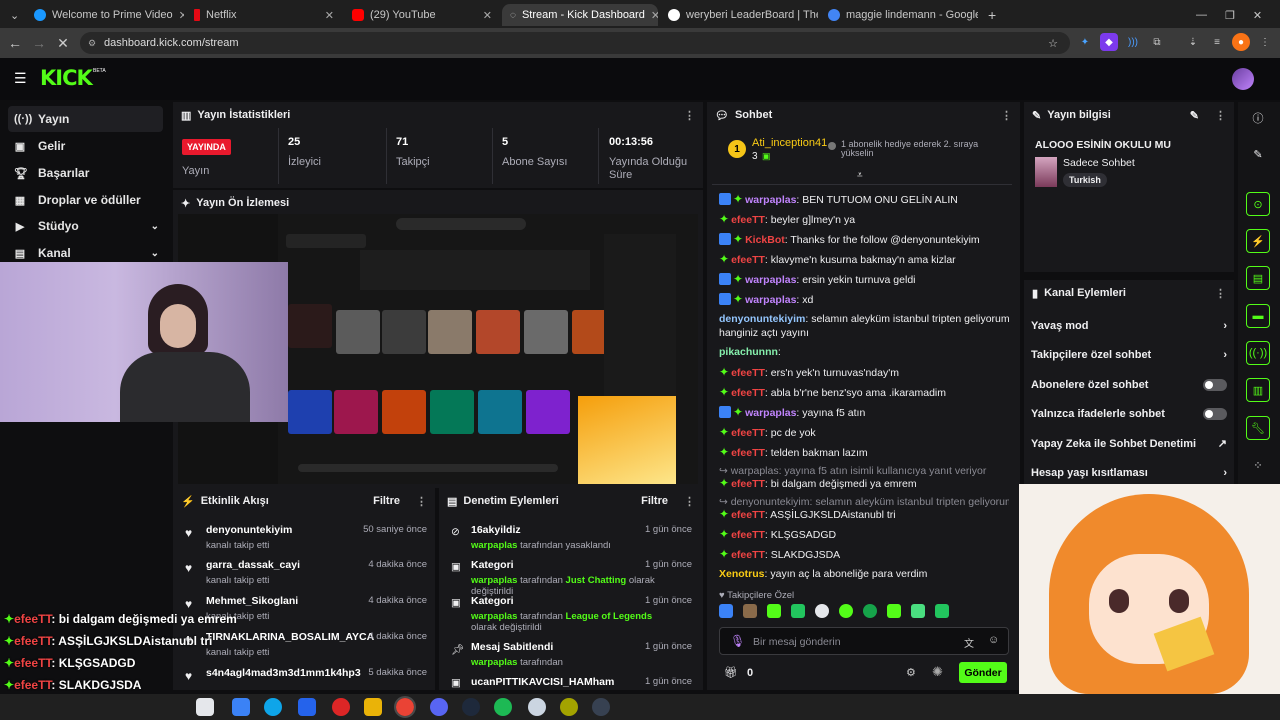 This screenshot has width=1280, height=720. Describe the element at coordinates (1265, 42) in the screenshot. I see `browser-menu-icon: ⋮` at that location.